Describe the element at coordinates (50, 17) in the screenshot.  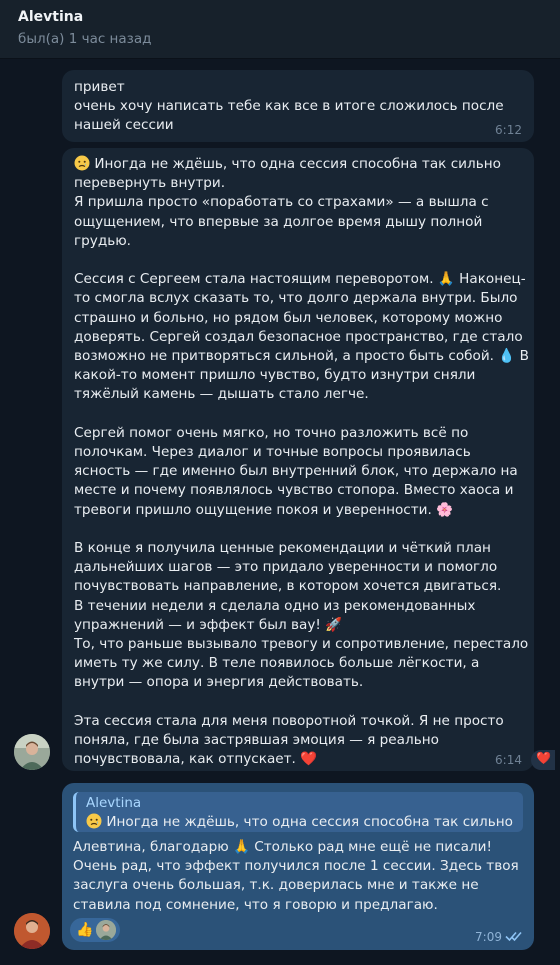
I see `contact-name: Alevtina` at that location.